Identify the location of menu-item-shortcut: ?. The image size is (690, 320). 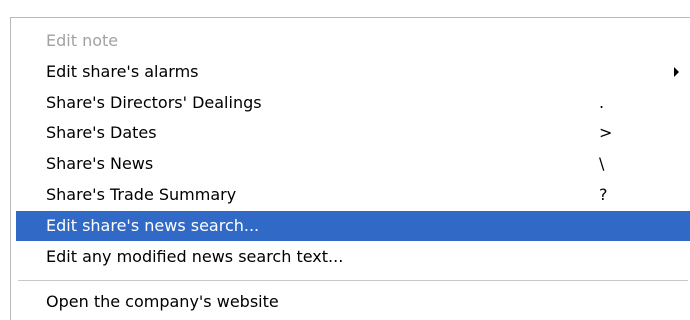
(603, 194).